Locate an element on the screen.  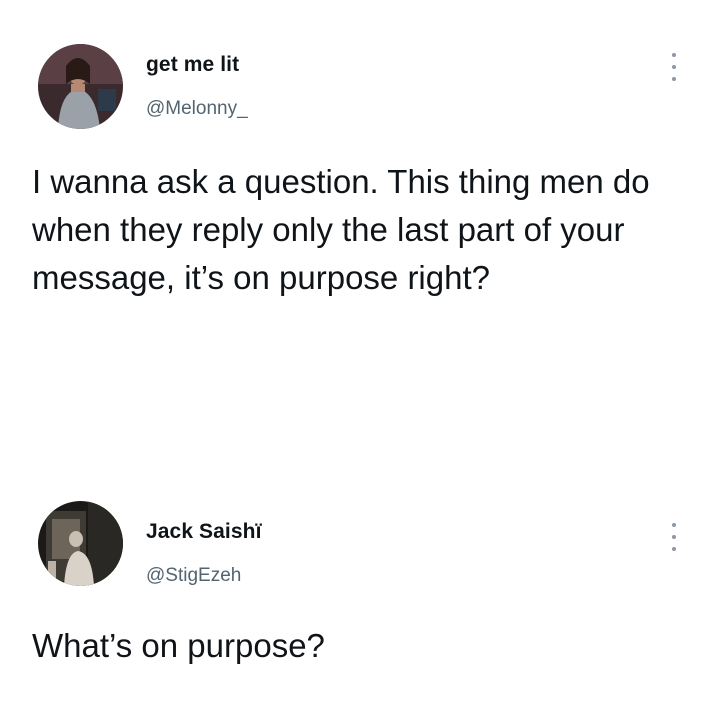
user-handle: @Melonny_ is located at coordinates (197, 109).